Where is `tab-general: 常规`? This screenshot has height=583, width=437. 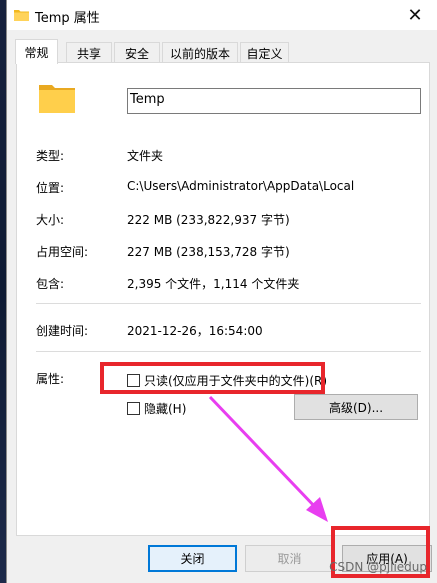 tab-general: 常规 is located at coordinates (36, 51).